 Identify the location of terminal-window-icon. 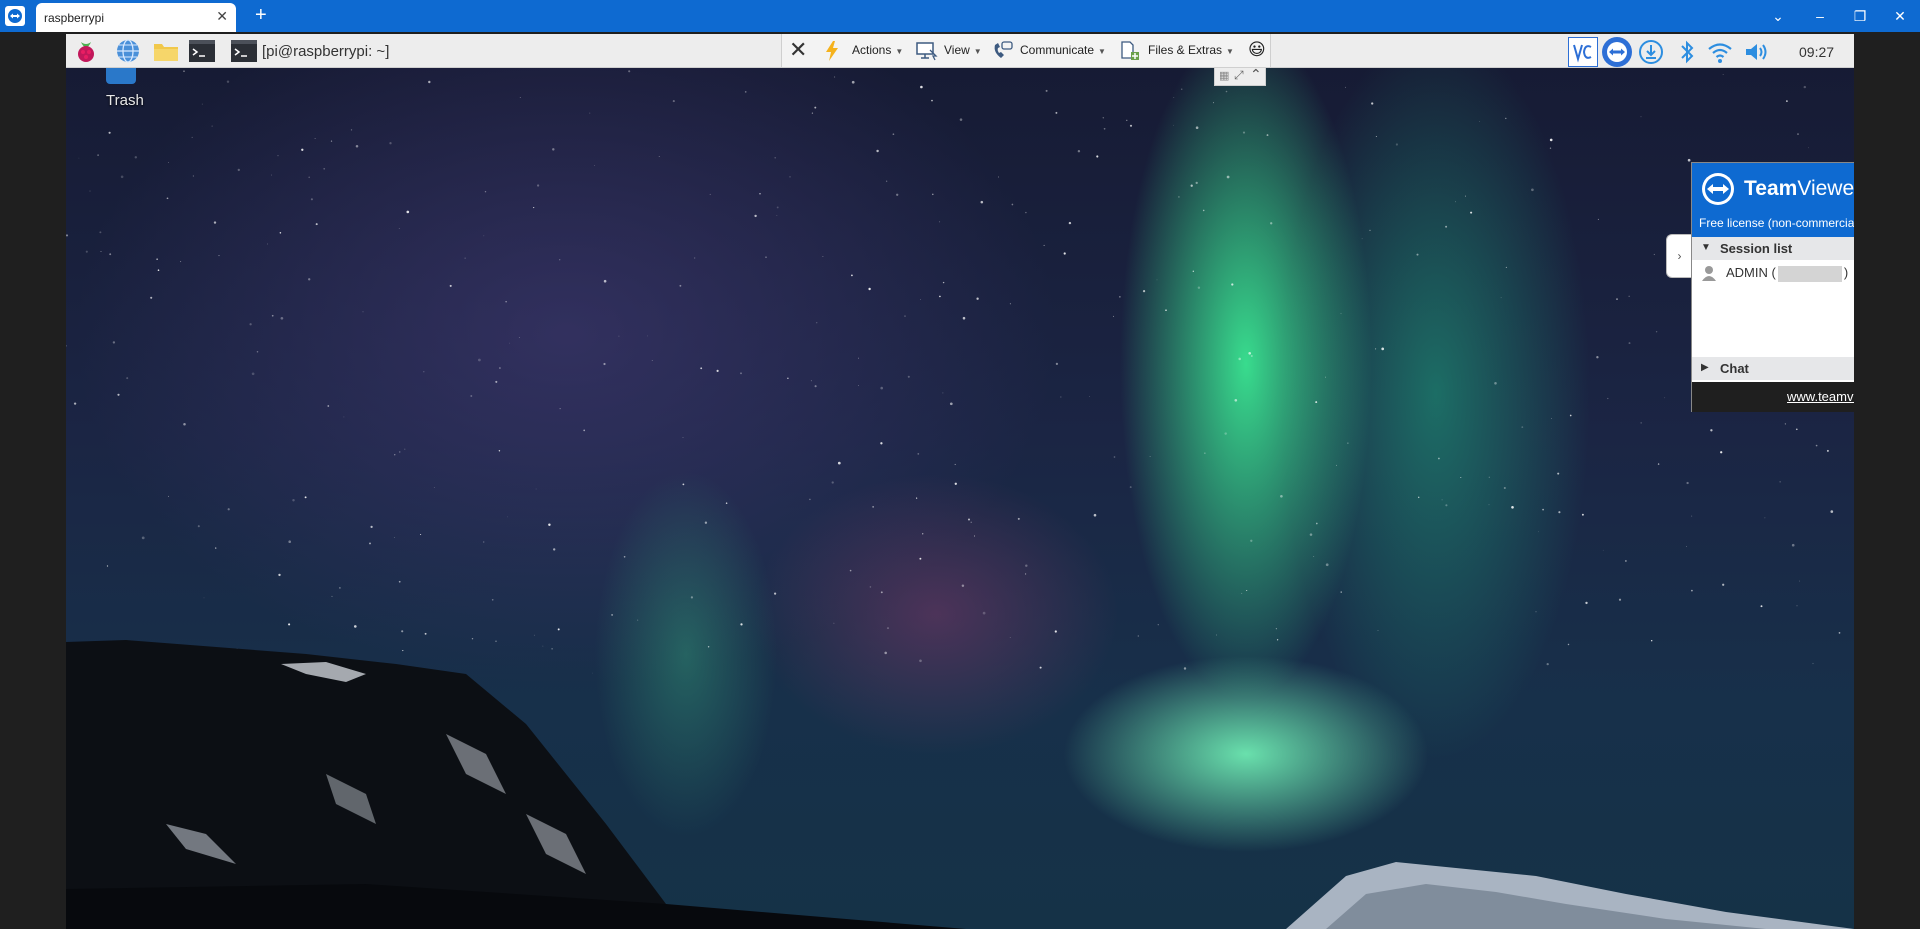
(244, 51).